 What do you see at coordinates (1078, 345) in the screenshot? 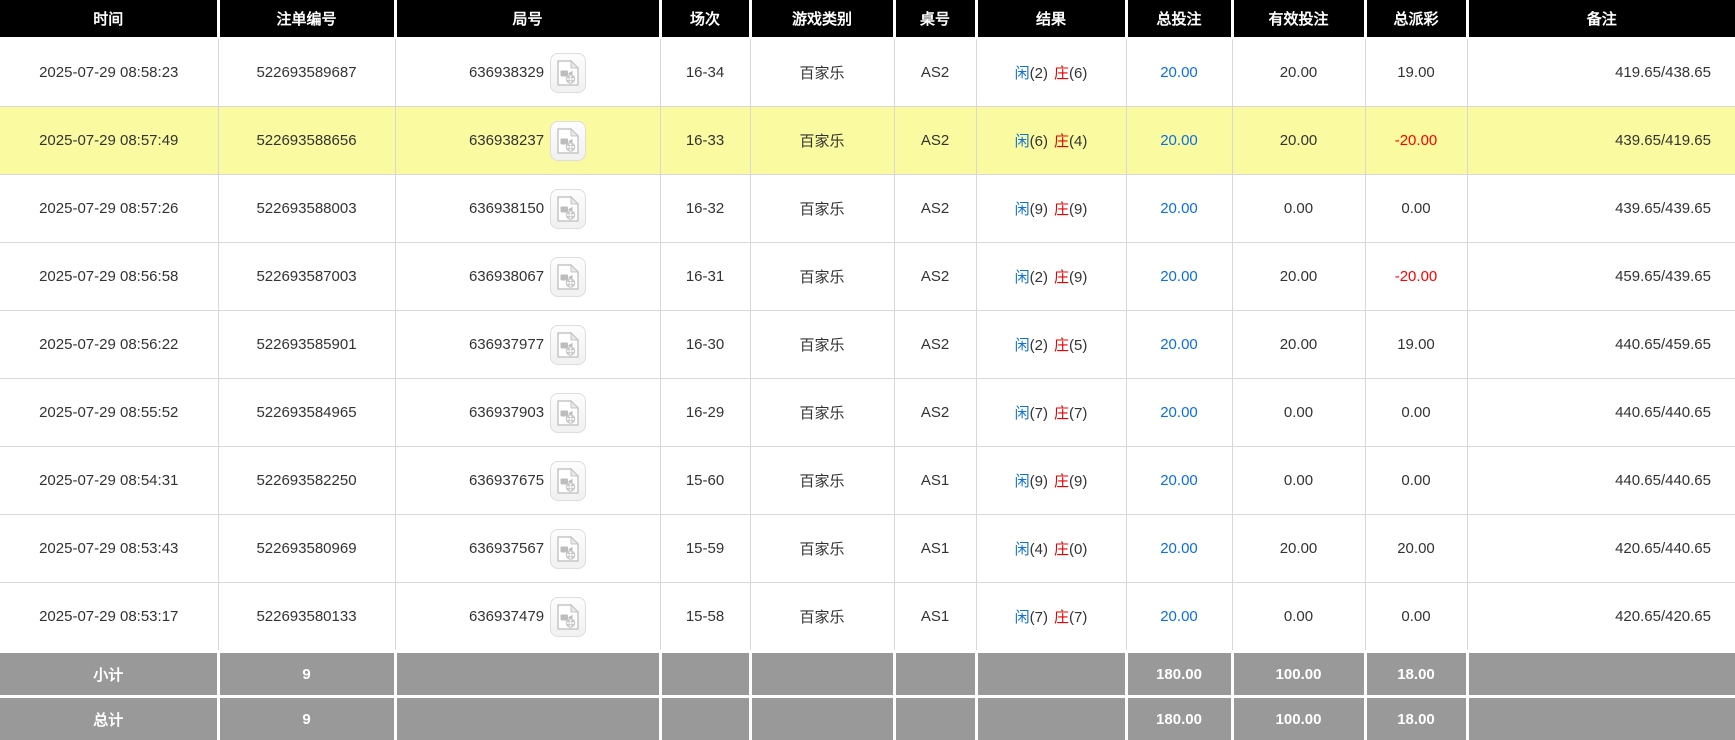
I see `banker-result-value: (5)` at bounding box center [1078, 345].